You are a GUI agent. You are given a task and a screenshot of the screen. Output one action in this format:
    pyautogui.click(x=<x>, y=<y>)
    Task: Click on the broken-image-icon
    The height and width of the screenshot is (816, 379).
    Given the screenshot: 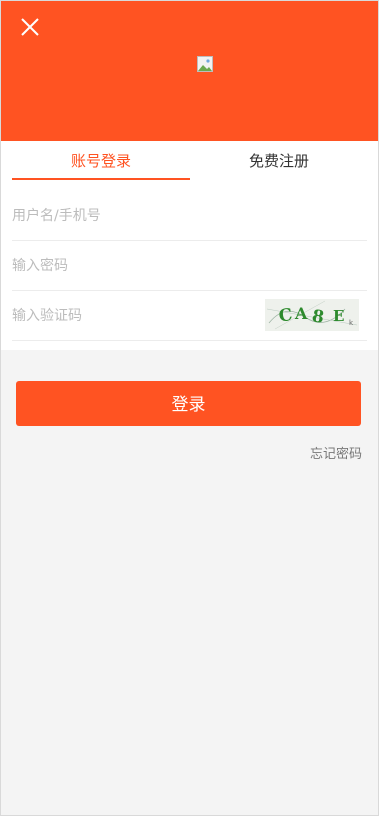 What is the action you would take?
    pyautogui.click(x=206, y=65)
    